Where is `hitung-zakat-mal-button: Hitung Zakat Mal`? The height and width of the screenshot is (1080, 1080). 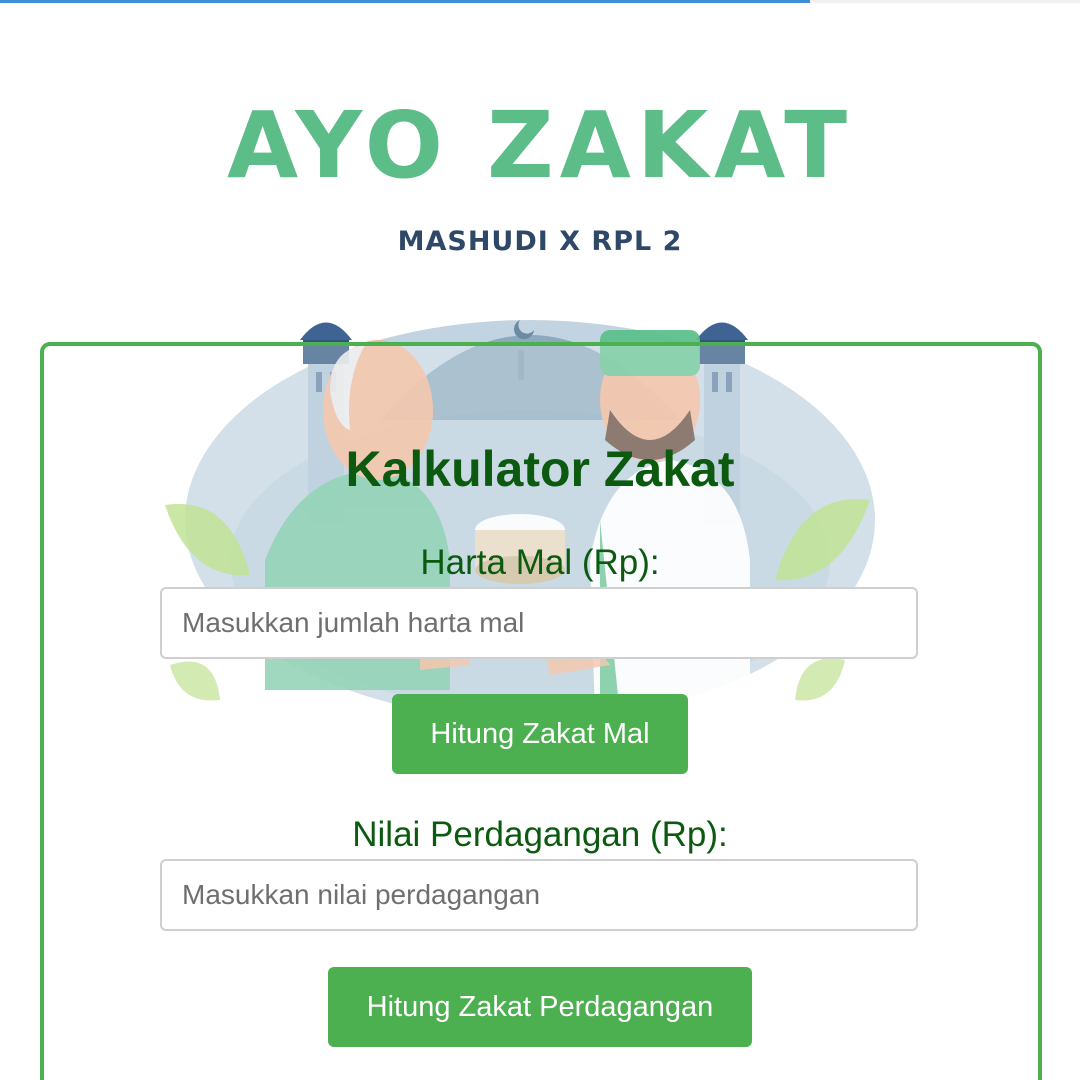
hitung-zakat-mal-button: Hitung Zakat Mal is located at coordinates (540, 734).